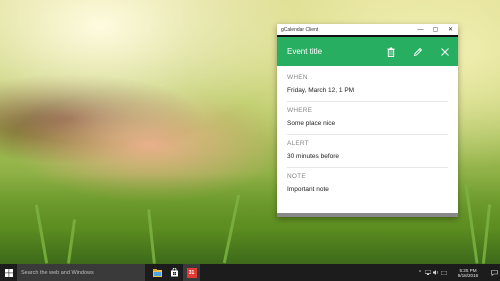 This screenshot has width=500, height=281. I want to click on where-field: WHERE Some place nice, so click(367, 117).